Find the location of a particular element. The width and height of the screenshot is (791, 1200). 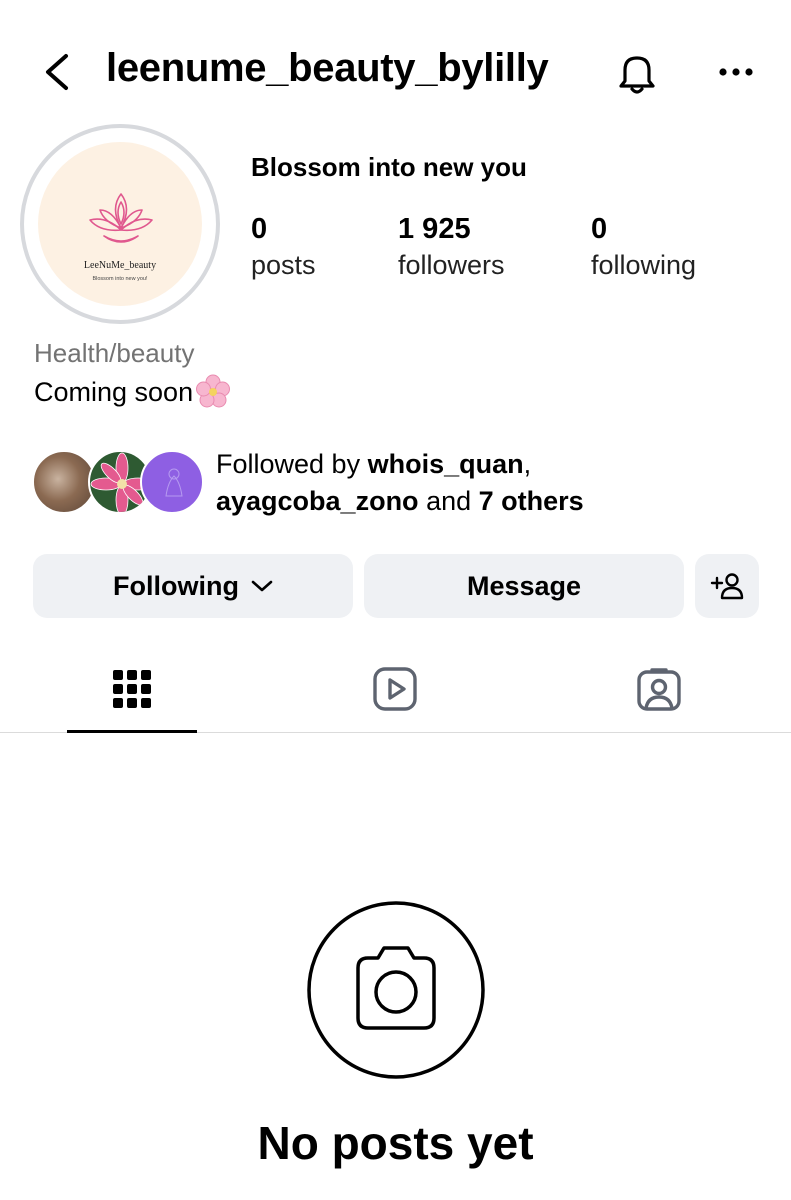

mutual-others: 7 others is located at coordinates (531, 501).